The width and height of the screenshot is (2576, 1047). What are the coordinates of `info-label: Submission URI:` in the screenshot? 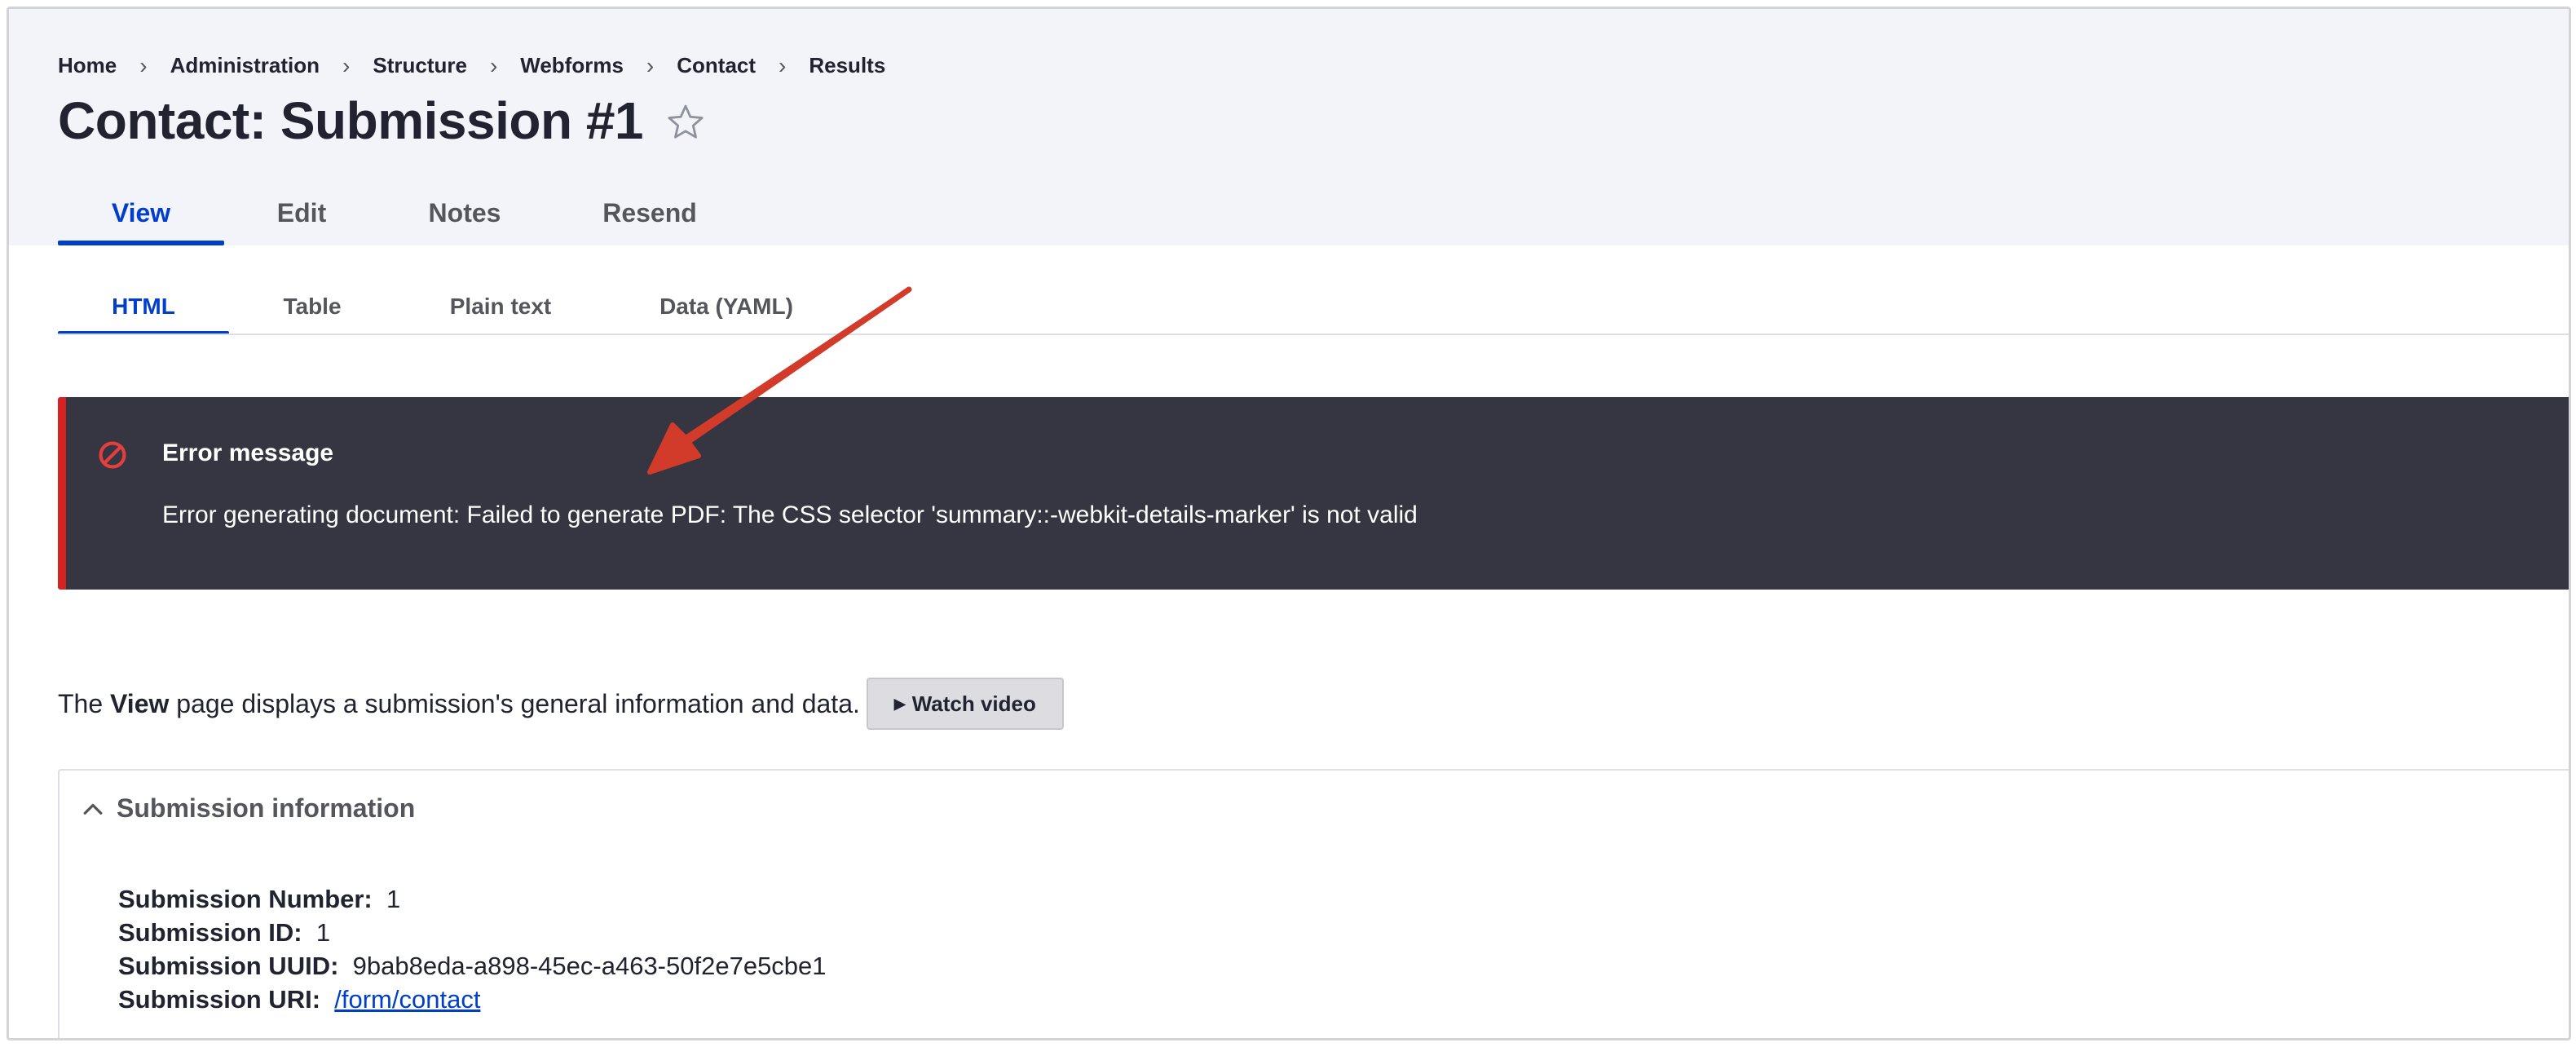 It's located at (223, 999).